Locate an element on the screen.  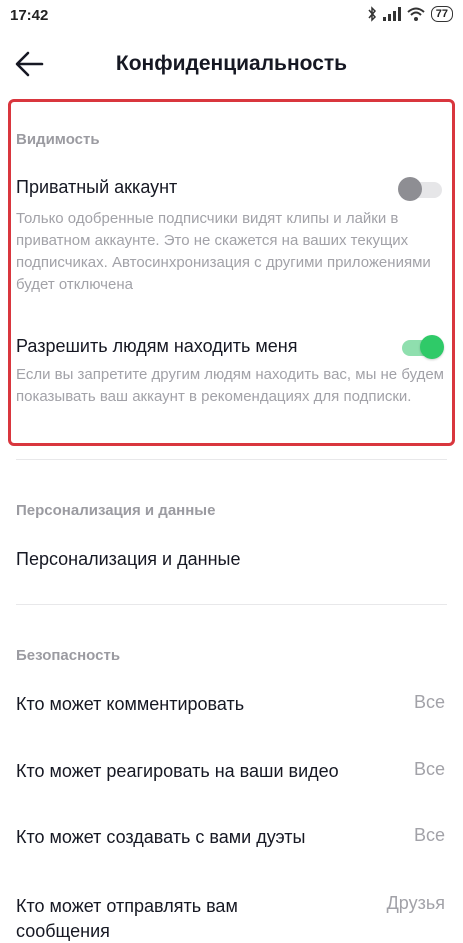
personalization-section-title: Персонализация и данные is located at coordinates (116, 510).